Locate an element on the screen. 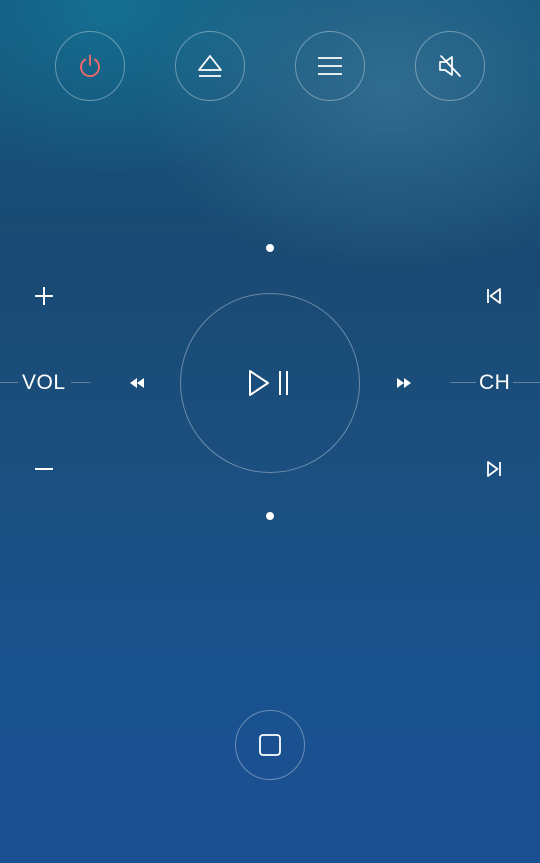 The height and width of the screenshot is (863, 540). rewind-button is located at coordinates (137, 383).